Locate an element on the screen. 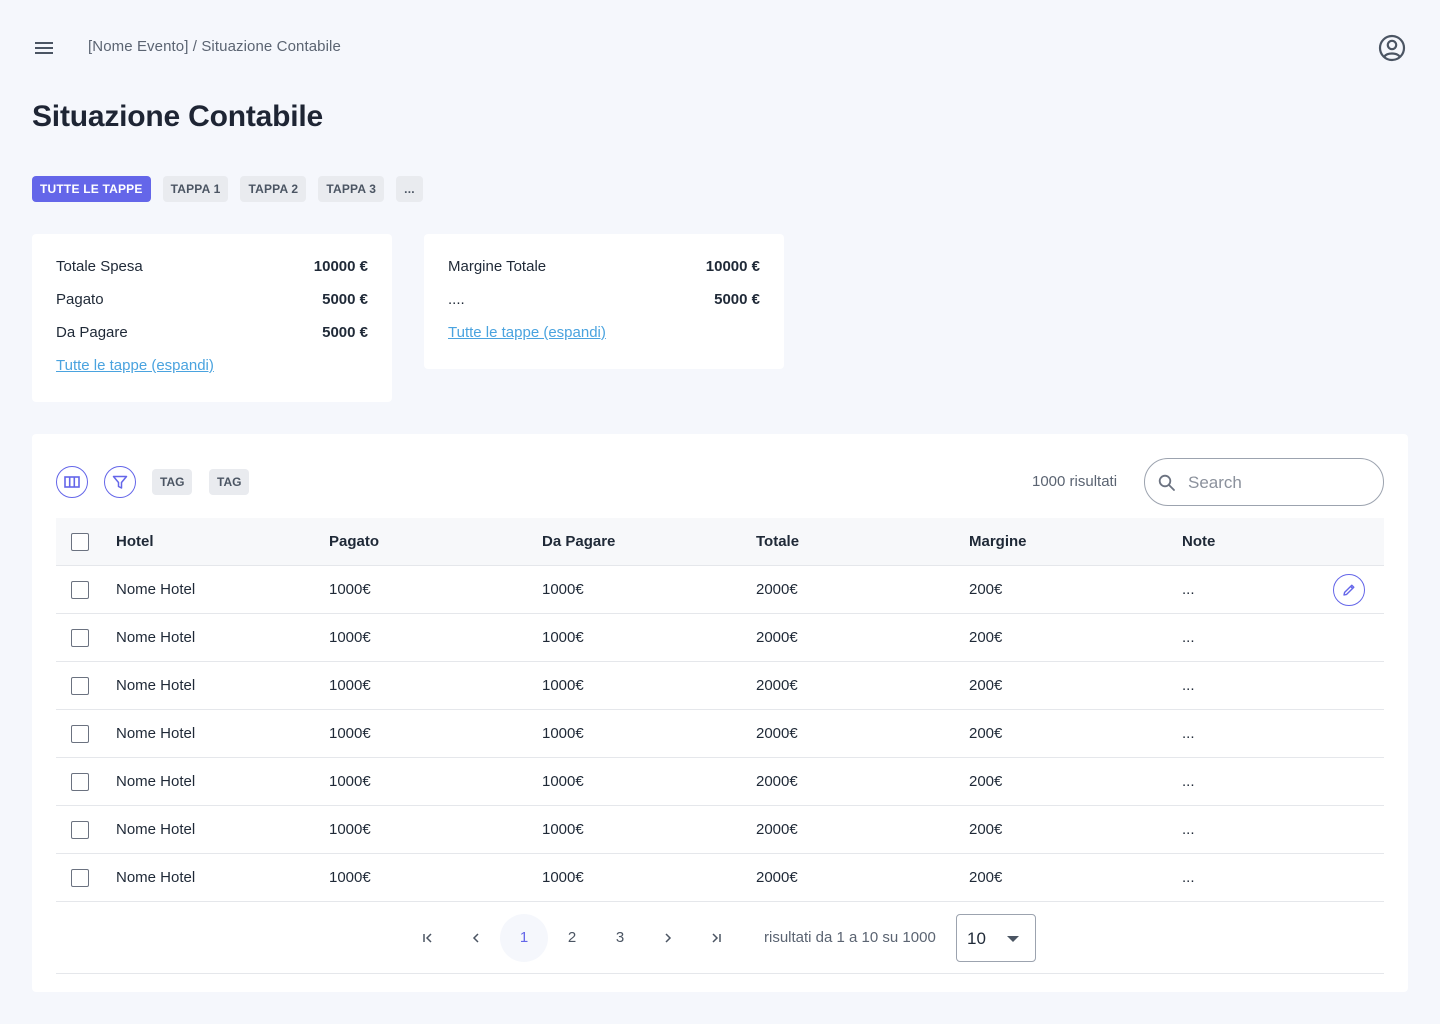 This screenshot has height=1024, width=1440. breadcrumb: [Nome Evento] / Situazione Contabile is located at coordinates (214, 46).